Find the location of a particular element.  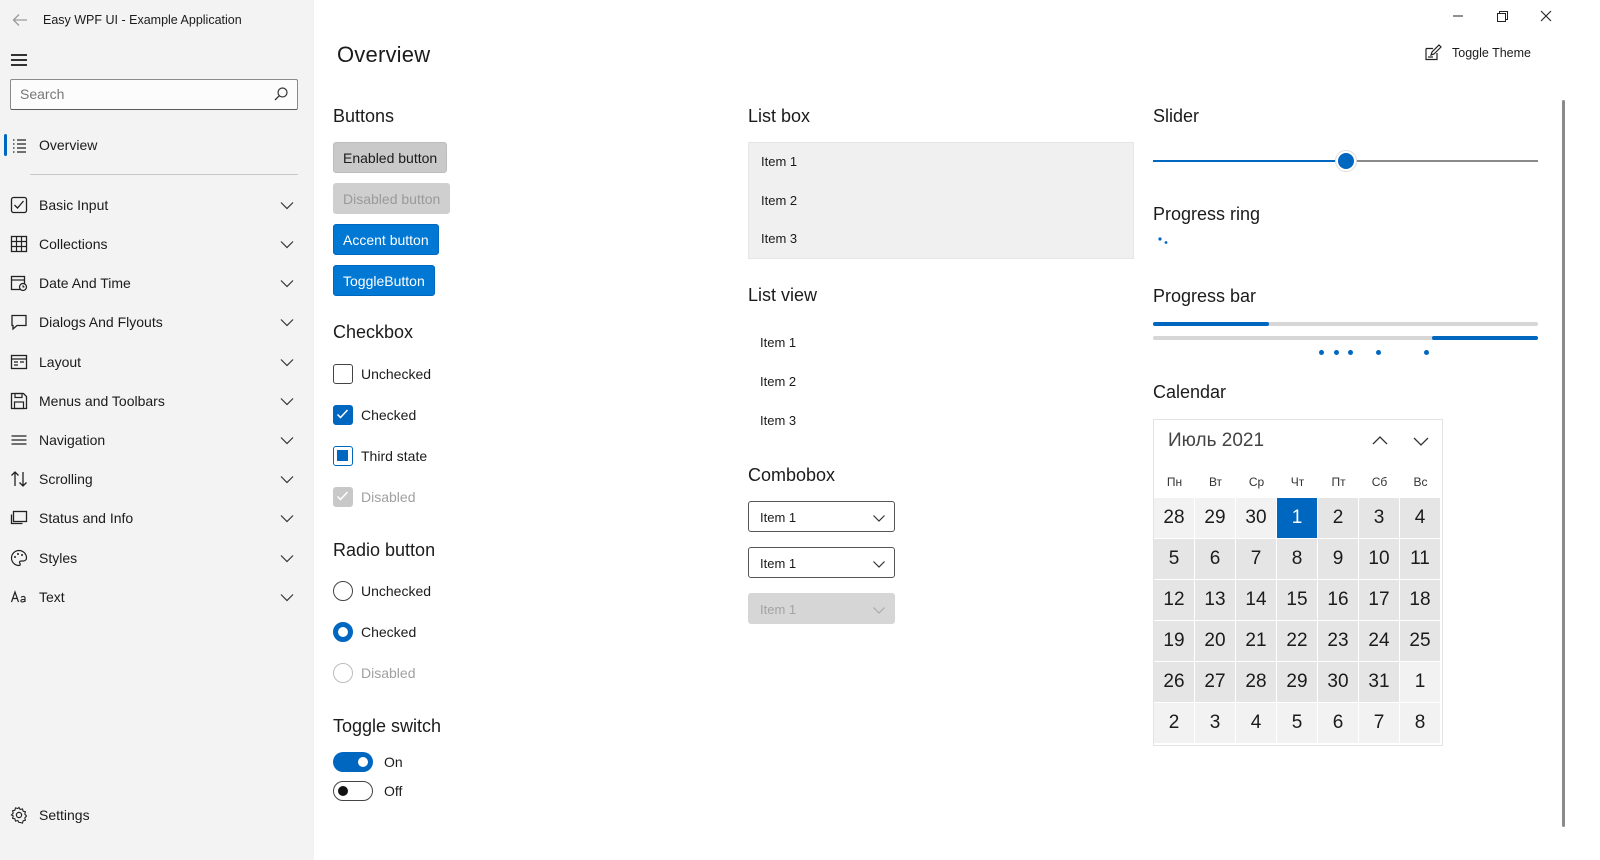

accent-button: Accent button is located at coordinates (386, 239).